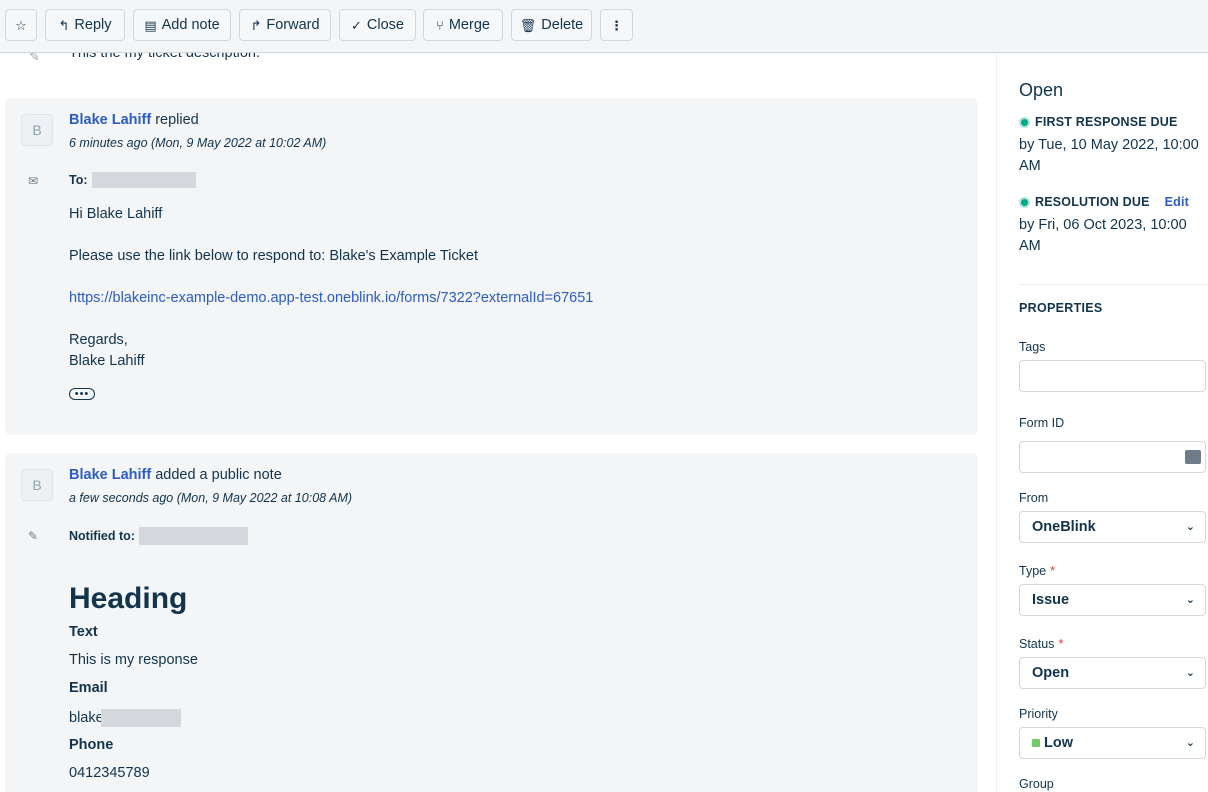 This screenshot has height=792, width=1208. I want to click on trash-icon: 🗑, so click(528, 25).